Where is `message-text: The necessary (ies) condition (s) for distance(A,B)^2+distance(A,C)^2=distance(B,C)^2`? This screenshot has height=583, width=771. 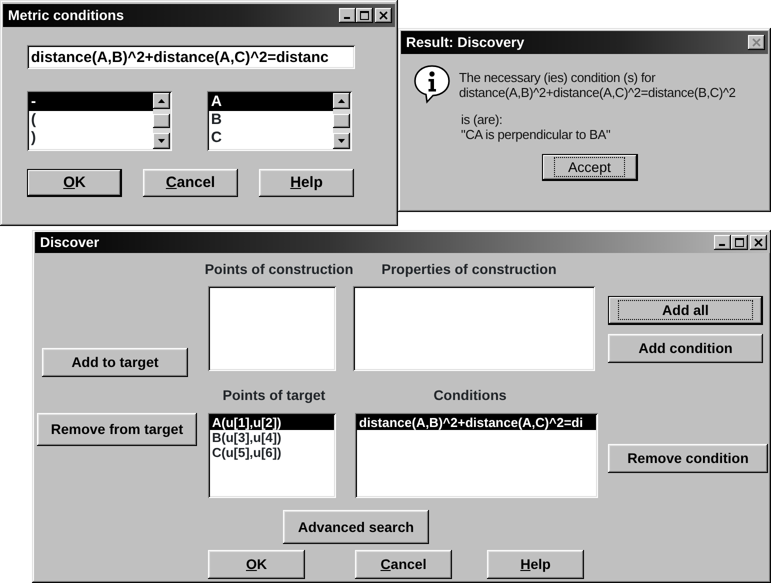 message-text: The necessary (ies) condition (s) for distance(A,B)^2+distance(A,C)^2=distance(B,C)^2 is located at coordinates (597, 85).